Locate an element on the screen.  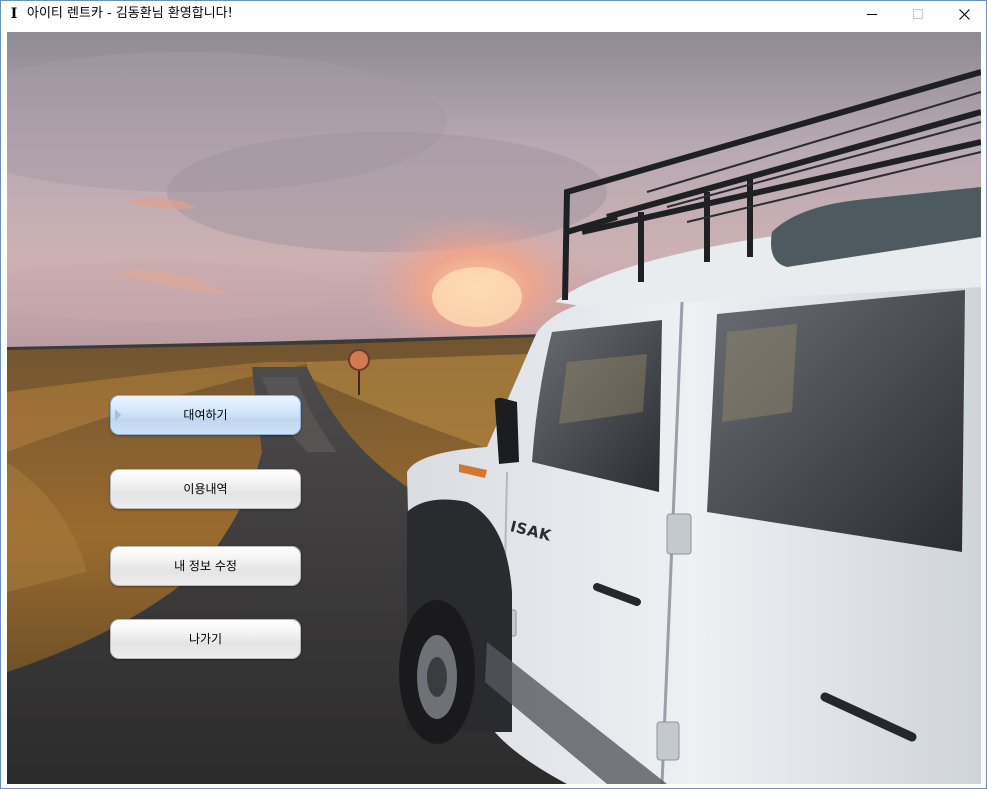
minimize-button is located at coordinates (872, 14).